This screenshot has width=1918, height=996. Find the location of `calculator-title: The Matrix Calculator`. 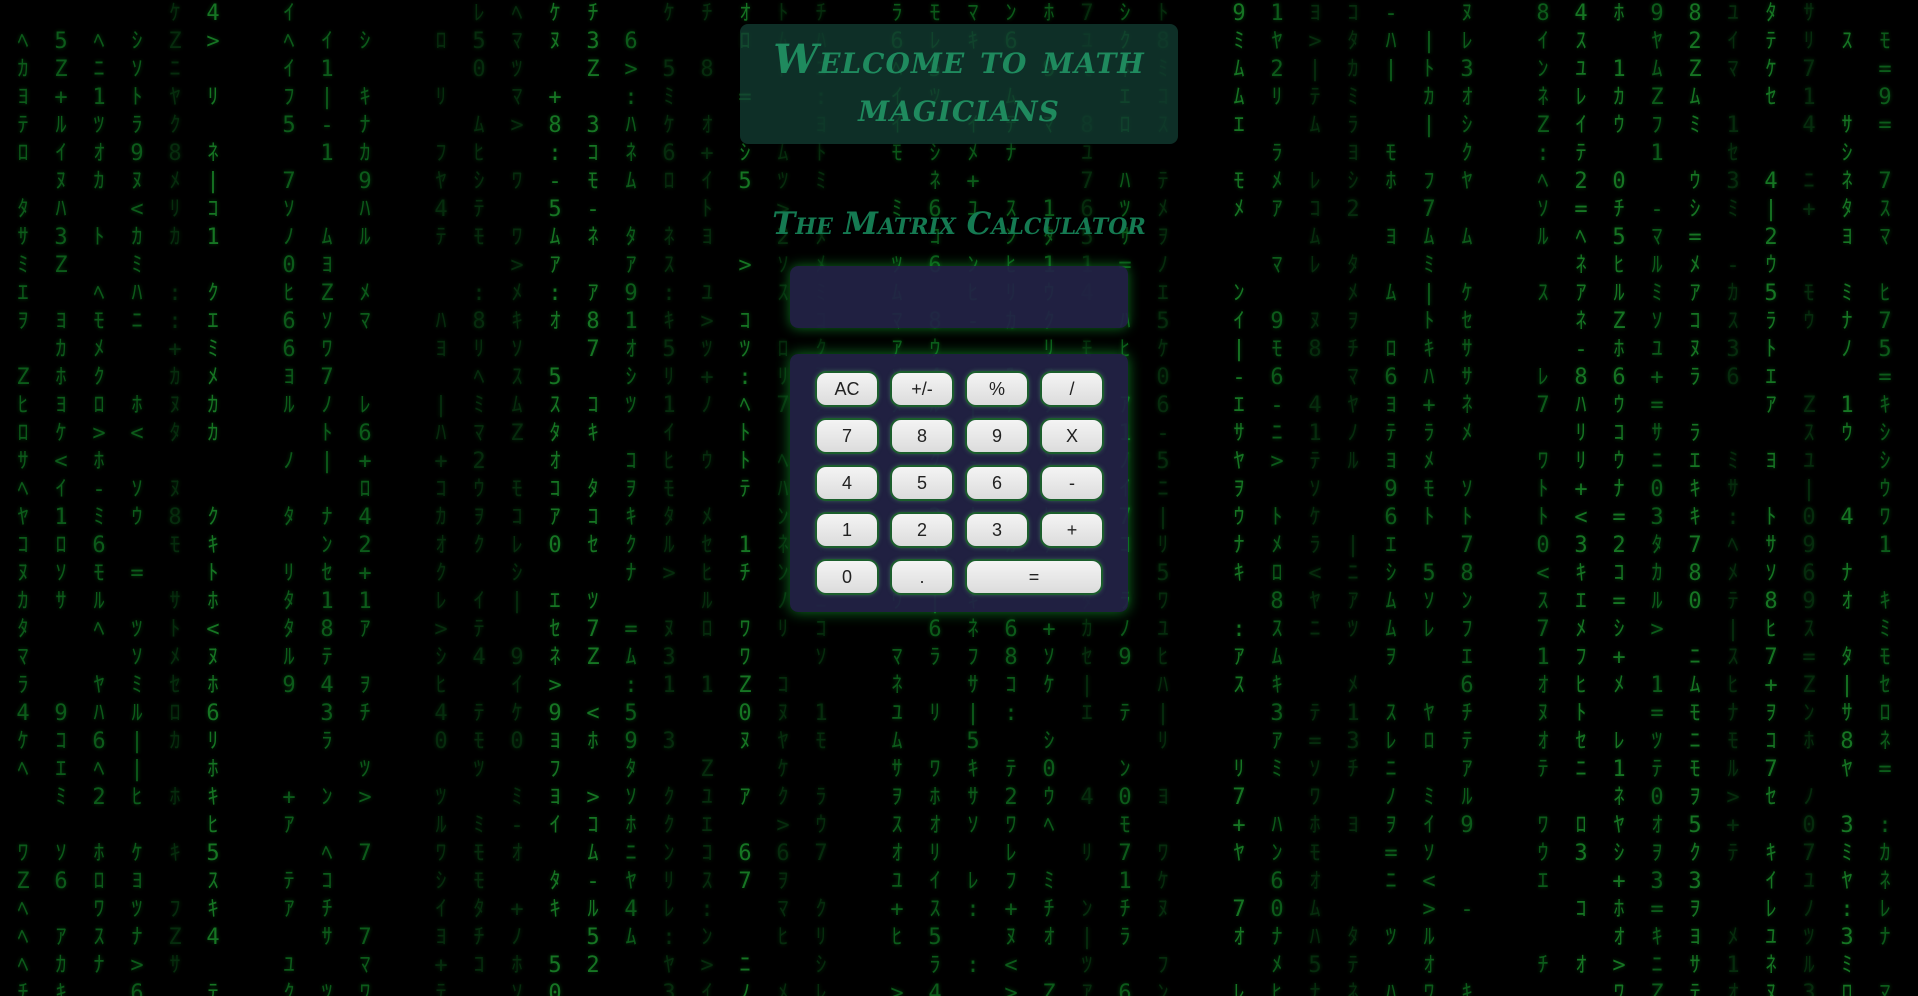

calculator-title: The Matrix Calculator is located at coordinates (959, 224).